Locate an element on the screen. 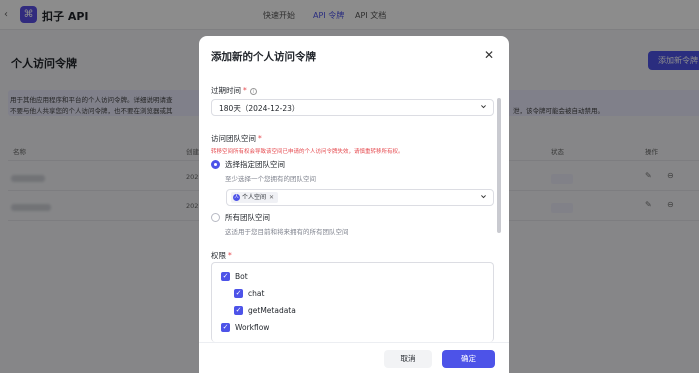 The height and width of the screenshot is (373, 699). permission-getmetadata-label: getMetadata is located at coordinates (272, 310).